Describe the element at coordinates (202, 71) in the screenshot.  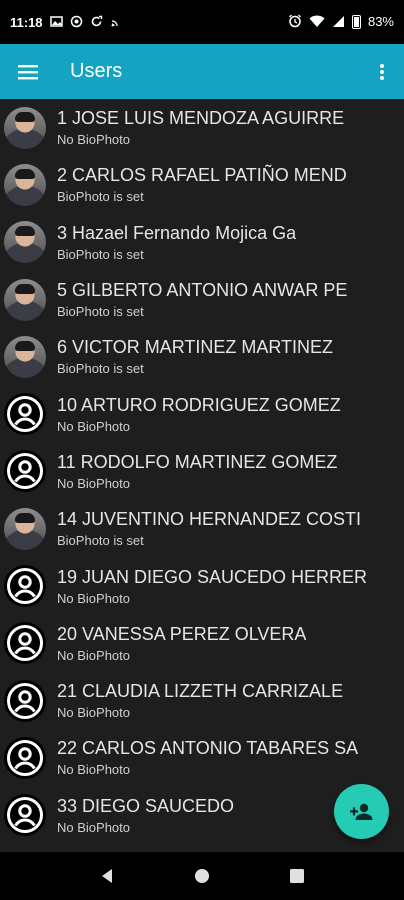
I see `app-bar: Users` at that location.